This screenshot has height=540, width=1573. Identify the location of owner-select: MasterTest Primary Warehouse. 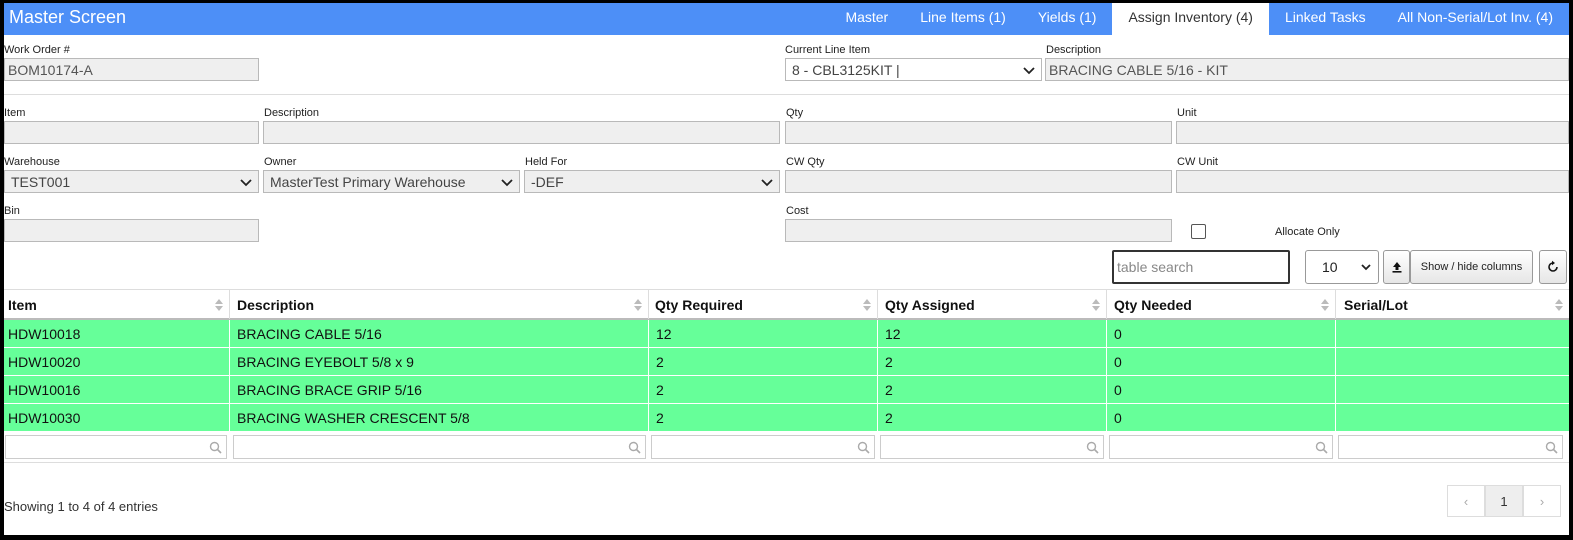
(391, 181).